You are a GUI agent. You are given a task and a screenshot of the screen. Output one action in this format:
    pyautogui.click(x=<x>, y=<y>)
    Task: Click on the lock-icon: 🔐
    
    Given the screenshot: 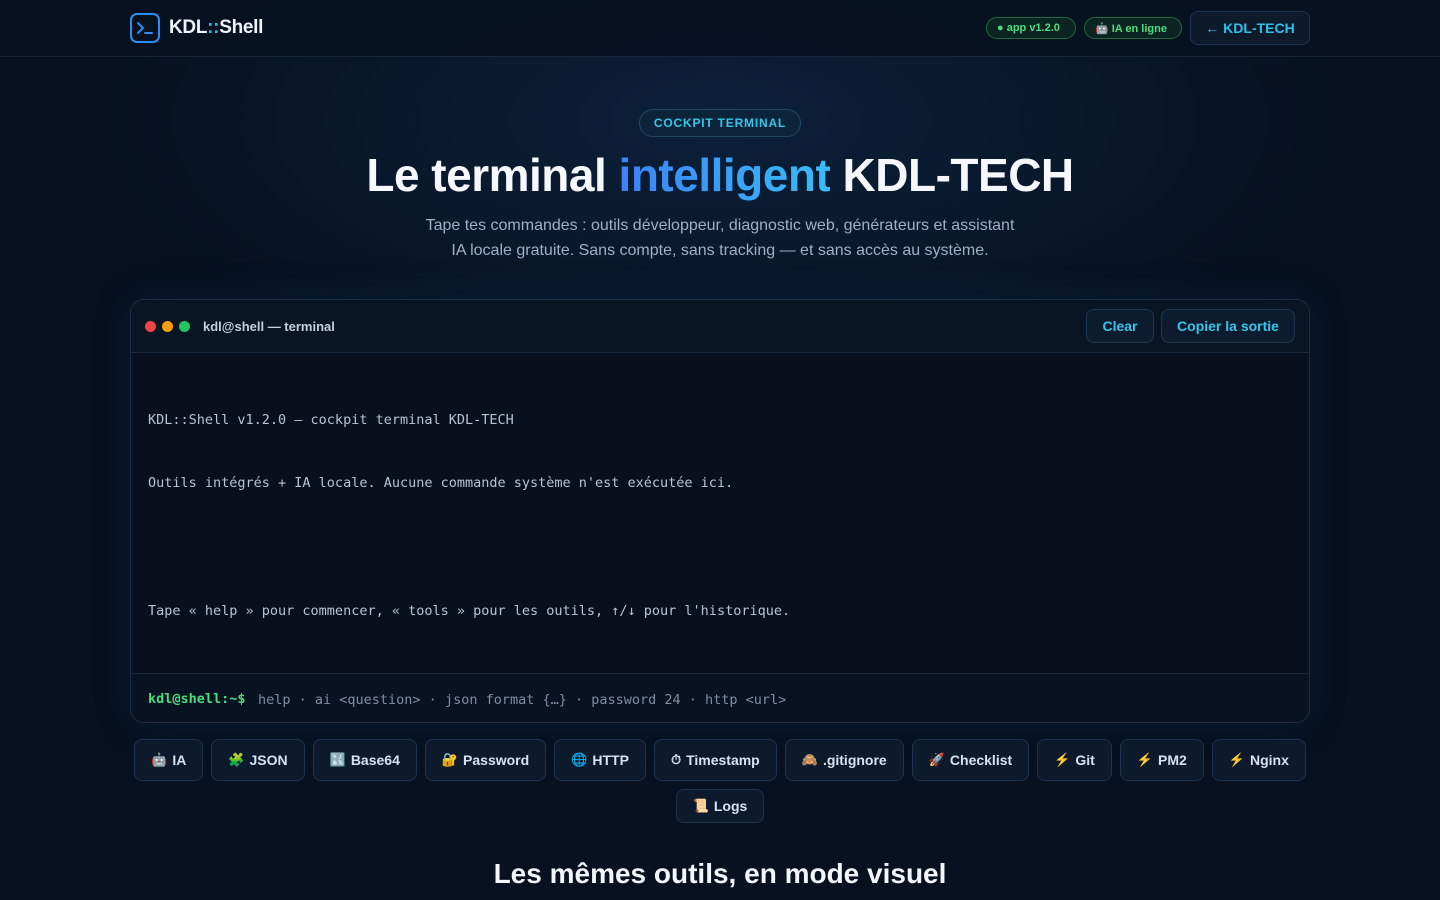 What is the action you would take?
    pyautogui.click(x=450, y=759)
    